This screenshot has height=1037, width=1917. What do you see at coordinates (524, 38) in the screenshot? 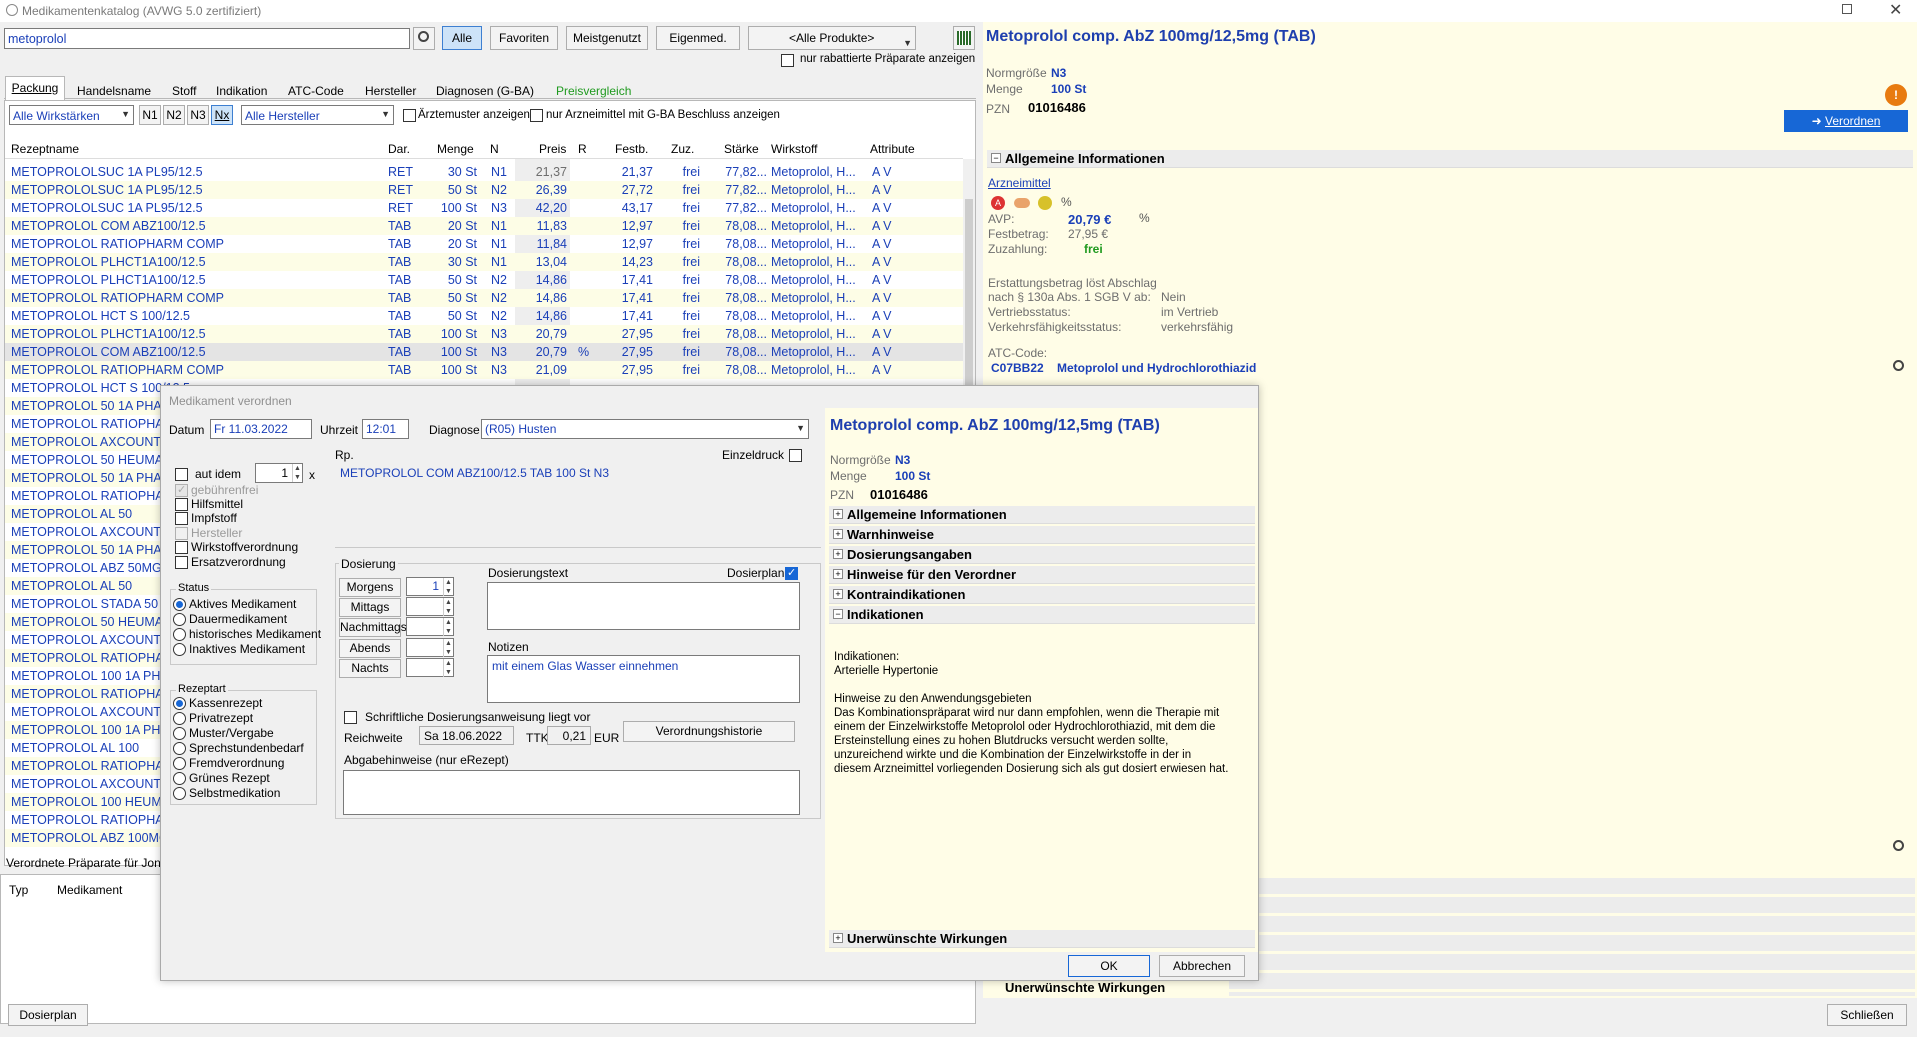
I see `filter-favoriten-button: Favoriten` at bounding box center [524, 38].